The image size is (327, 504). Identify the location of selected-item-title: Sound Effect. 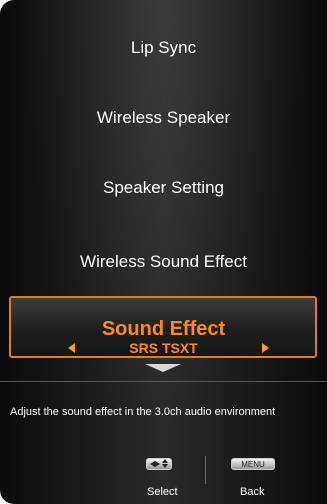
(163, 329).